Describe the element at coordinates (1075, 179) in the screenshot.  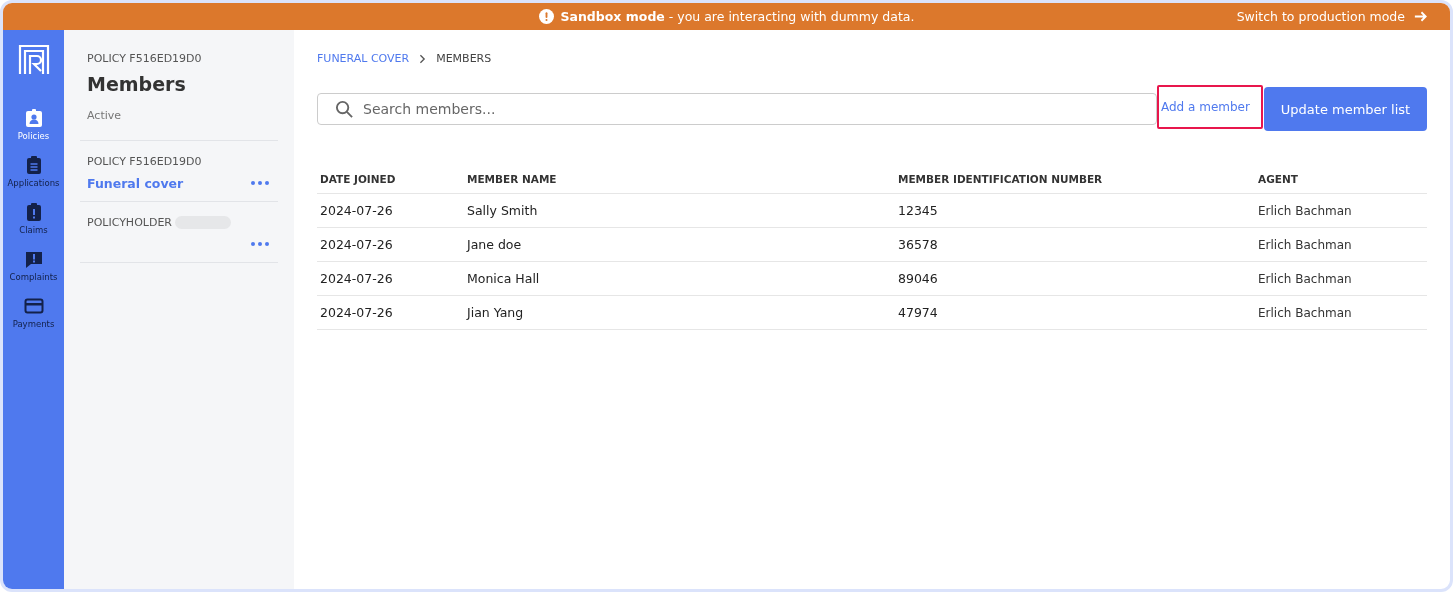
I see `column-header: MEMBER IDENTIFICATION NUMBER` at that location.